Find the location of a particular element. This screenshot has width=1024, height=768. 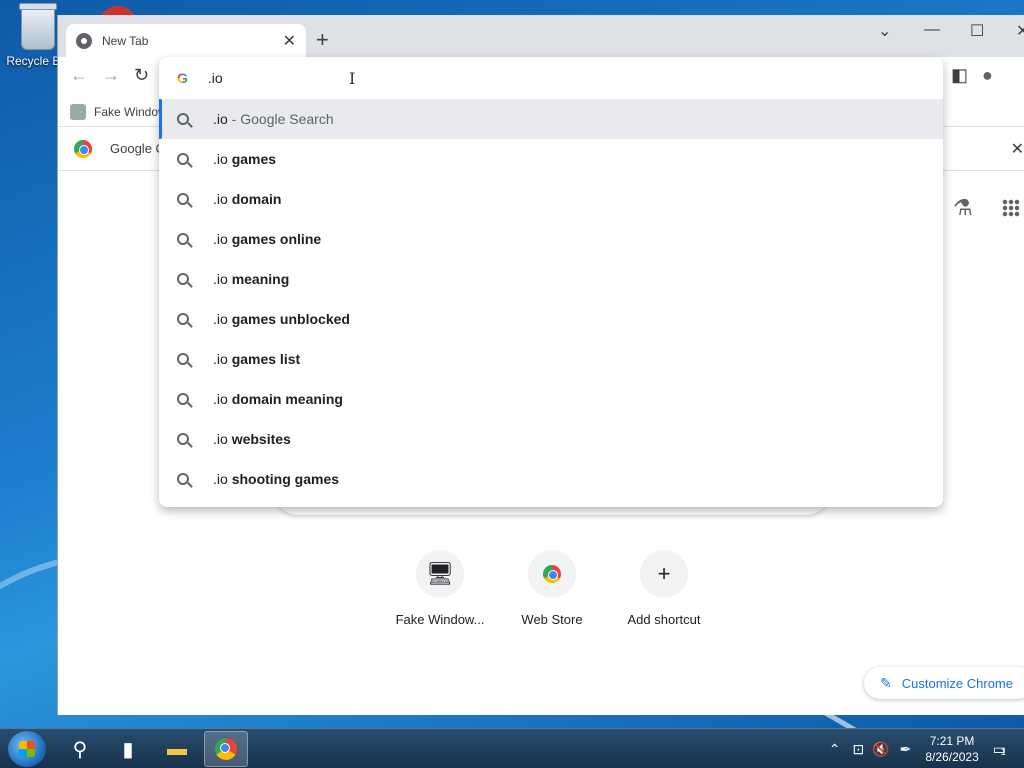

info-bar-close-icon: ✕ is located at coordinates (1017, 149).